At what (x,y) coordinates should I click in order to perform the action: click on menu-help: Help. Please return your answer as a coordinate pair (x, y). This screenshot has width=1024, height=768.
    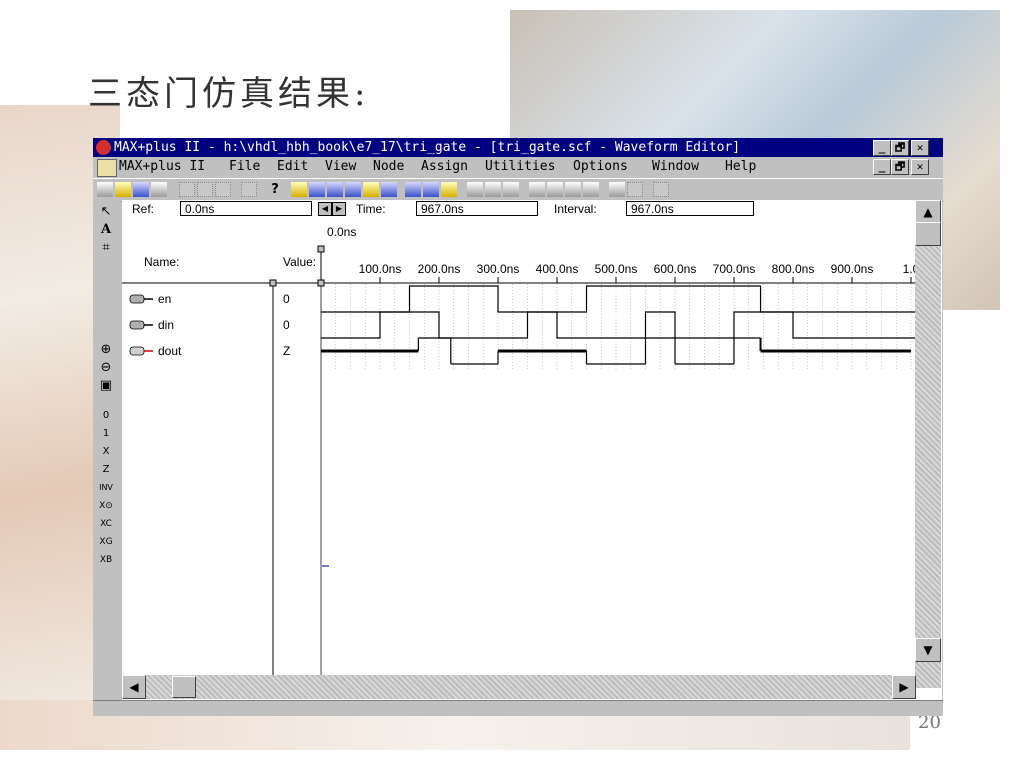
    Looking at the image, I should click on (740, 167).